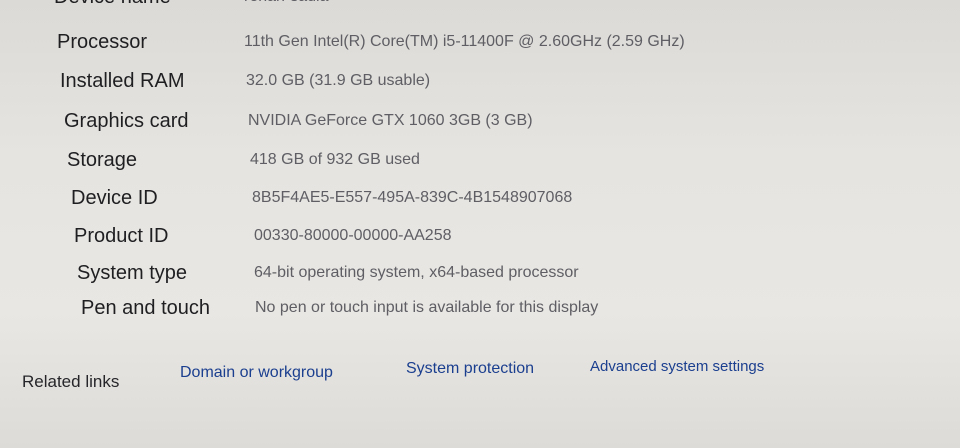  I want to click on spec-label-product-id: Product ID, so click(121, 236).